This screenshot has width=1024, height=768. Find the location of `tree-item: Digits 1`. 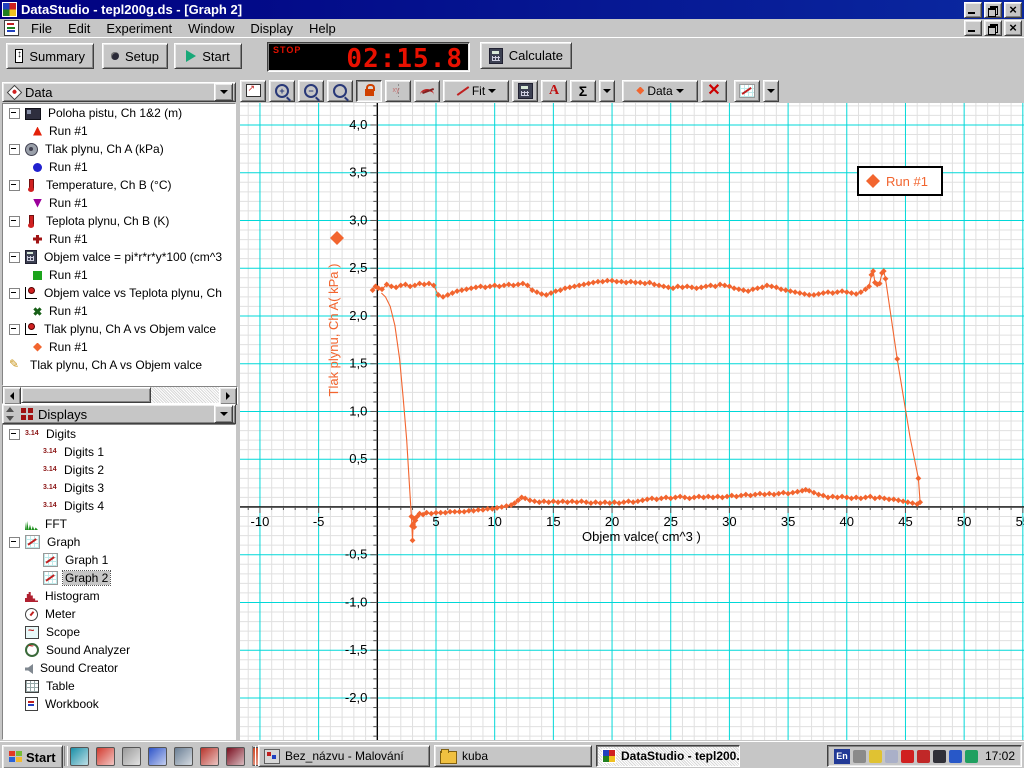

tree-item: Digits 1 is located at coordinates (119, 452).